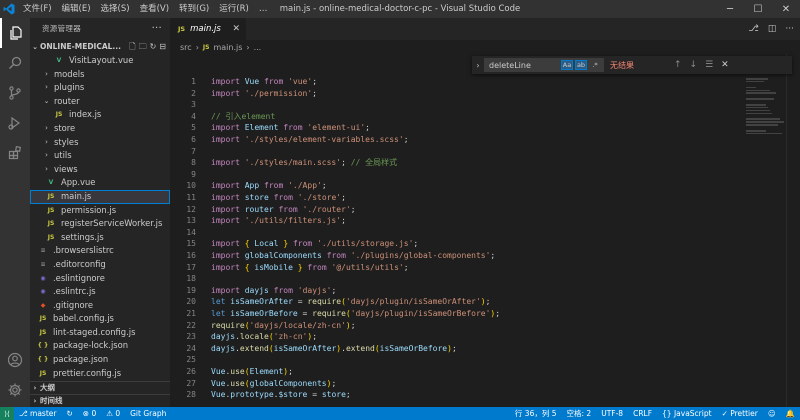  Describe the element at coordinates (687, 413) in the screenshot. I see `language-mode: {} JavaScript` at that location.